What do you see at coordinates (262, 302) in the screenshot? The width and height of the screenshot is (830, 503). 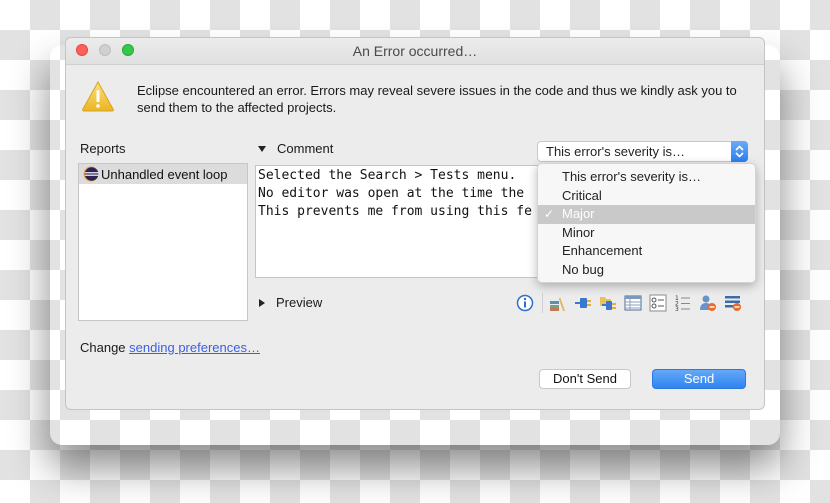 I see `disclosure-collapsed-icon` at bounding box center [262, 302].